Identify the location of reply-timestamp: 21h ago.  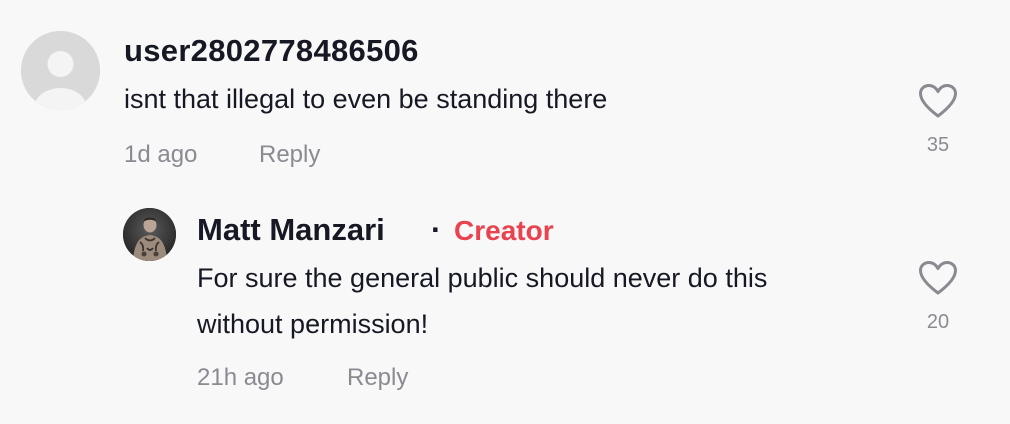
(240, 377).